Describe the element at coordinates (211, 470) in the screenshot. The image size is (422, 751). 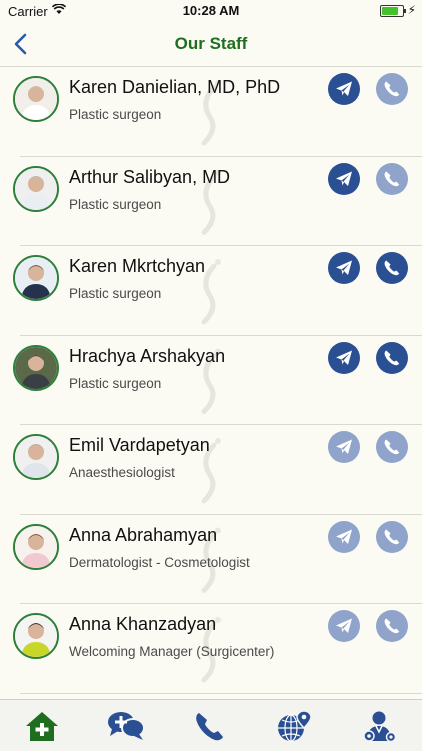
I see `staff-row: Emil Vardapetyan Anaesthesiologist` at that location.